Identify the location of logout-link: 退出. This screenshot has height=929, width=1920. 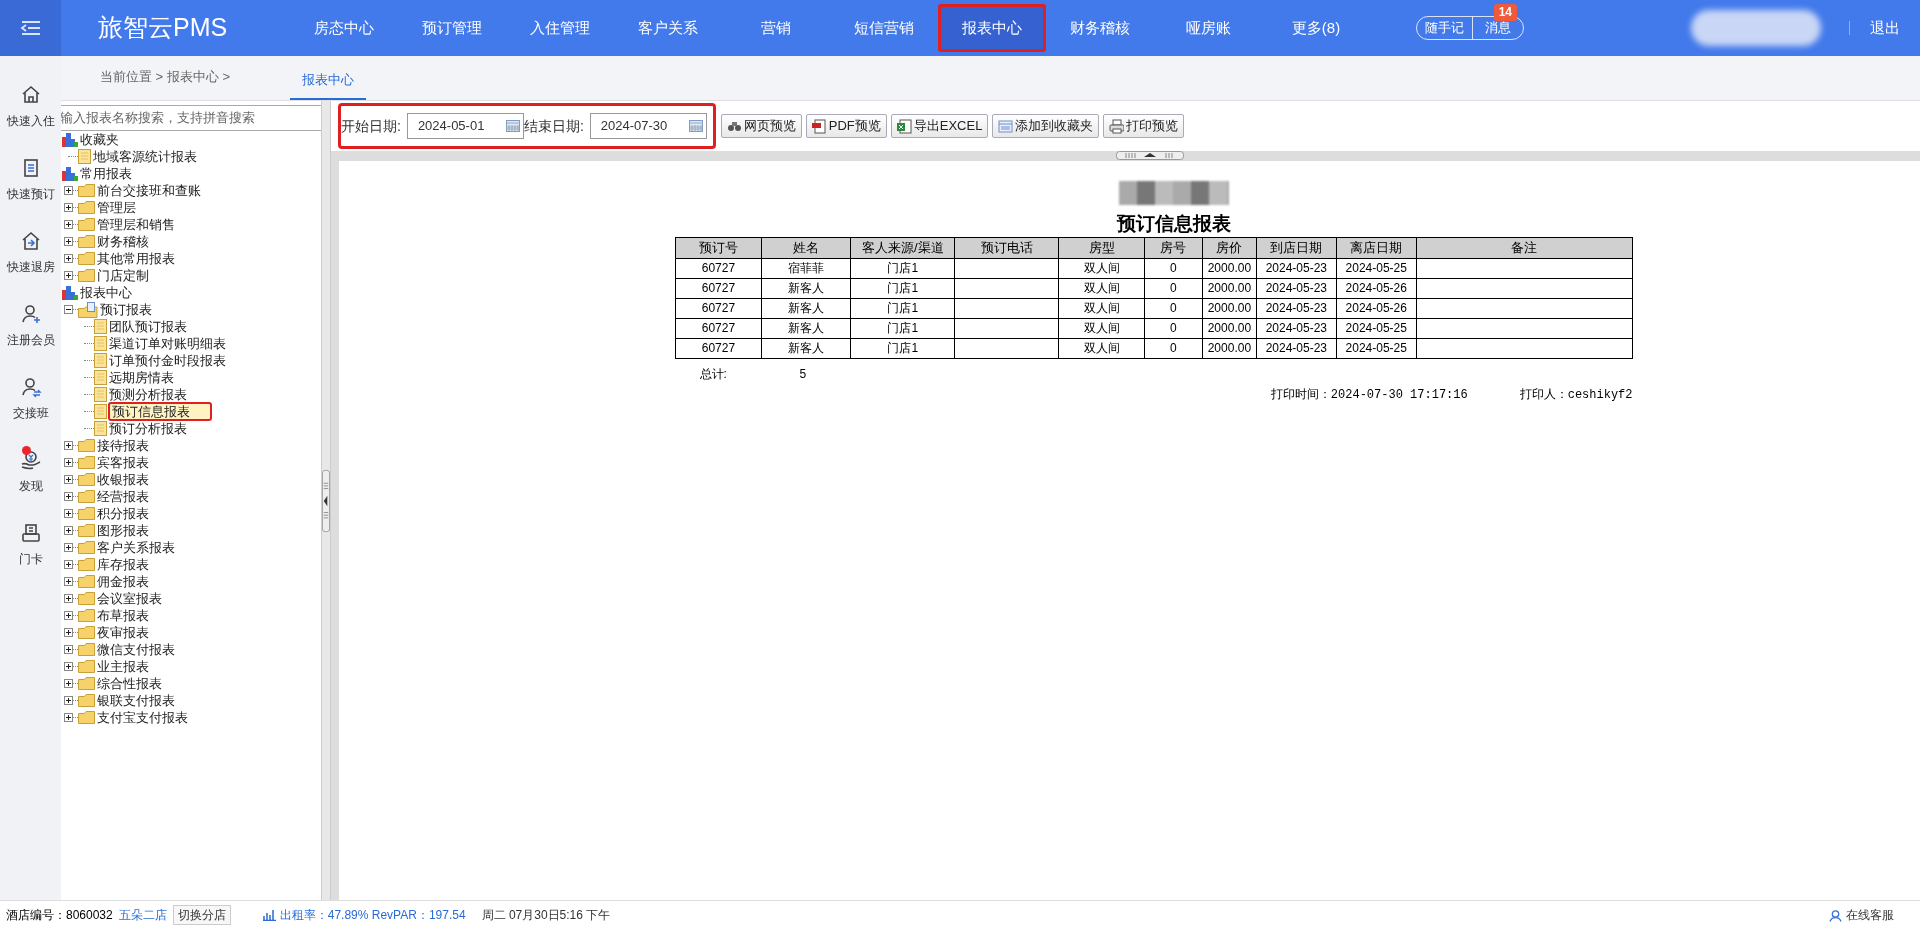
(1885, 28).